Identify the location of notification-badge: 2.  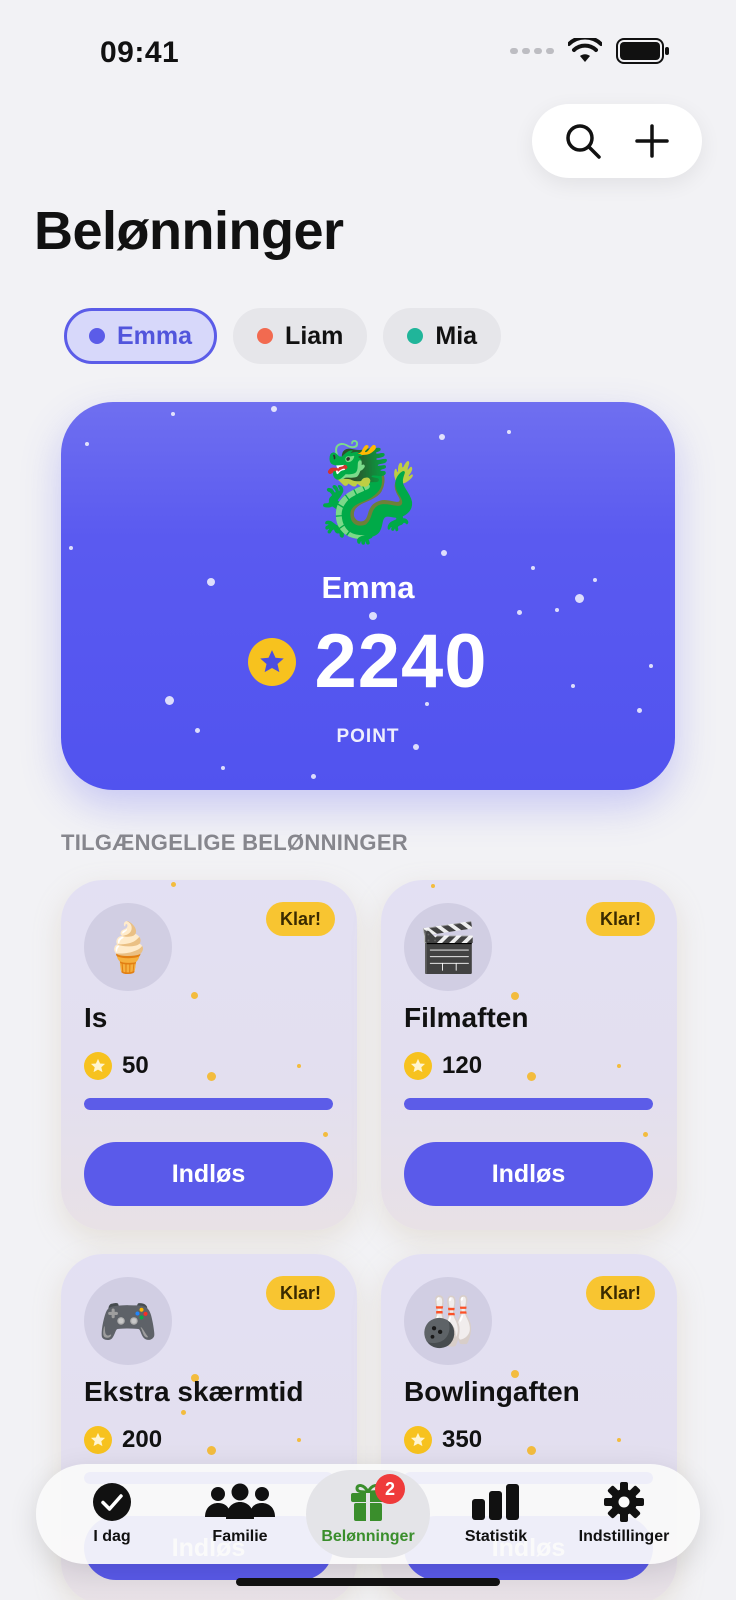
(390, 1489).